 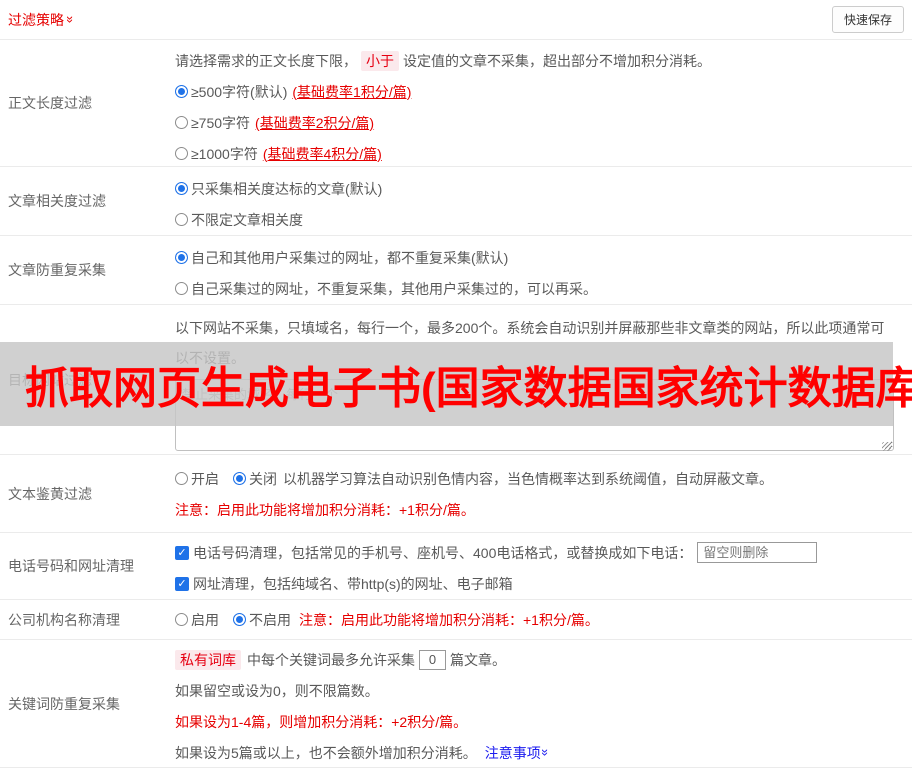 I want to click on url-cleanup-text: 网址清理，包括纯域名、带http(s)的网址、电子邮箱, so click(x=353, y=583).